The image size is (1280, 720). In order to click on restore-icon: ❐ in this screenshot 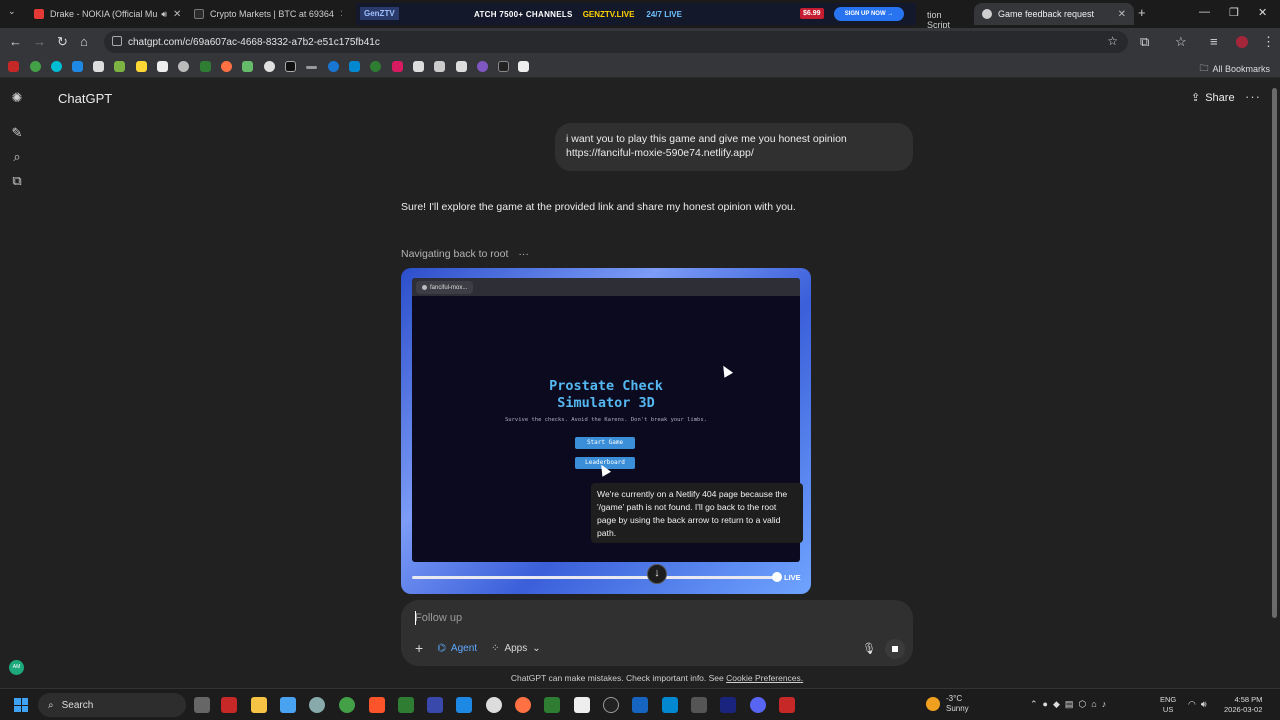, I will do `click(1234, 12)`.